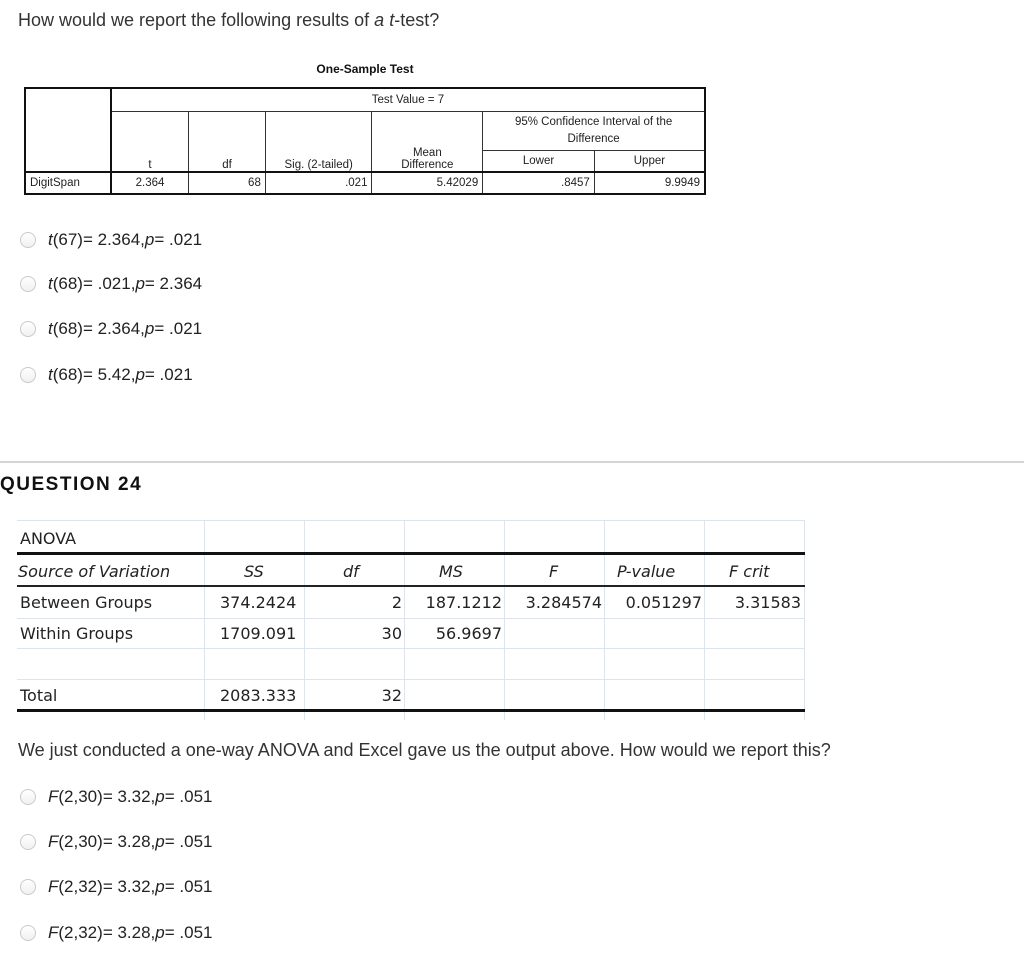  What do you see at coordinates (554, 571) in the screenshot?
I see `col-header-f: F` at bounding box center [554, 571].